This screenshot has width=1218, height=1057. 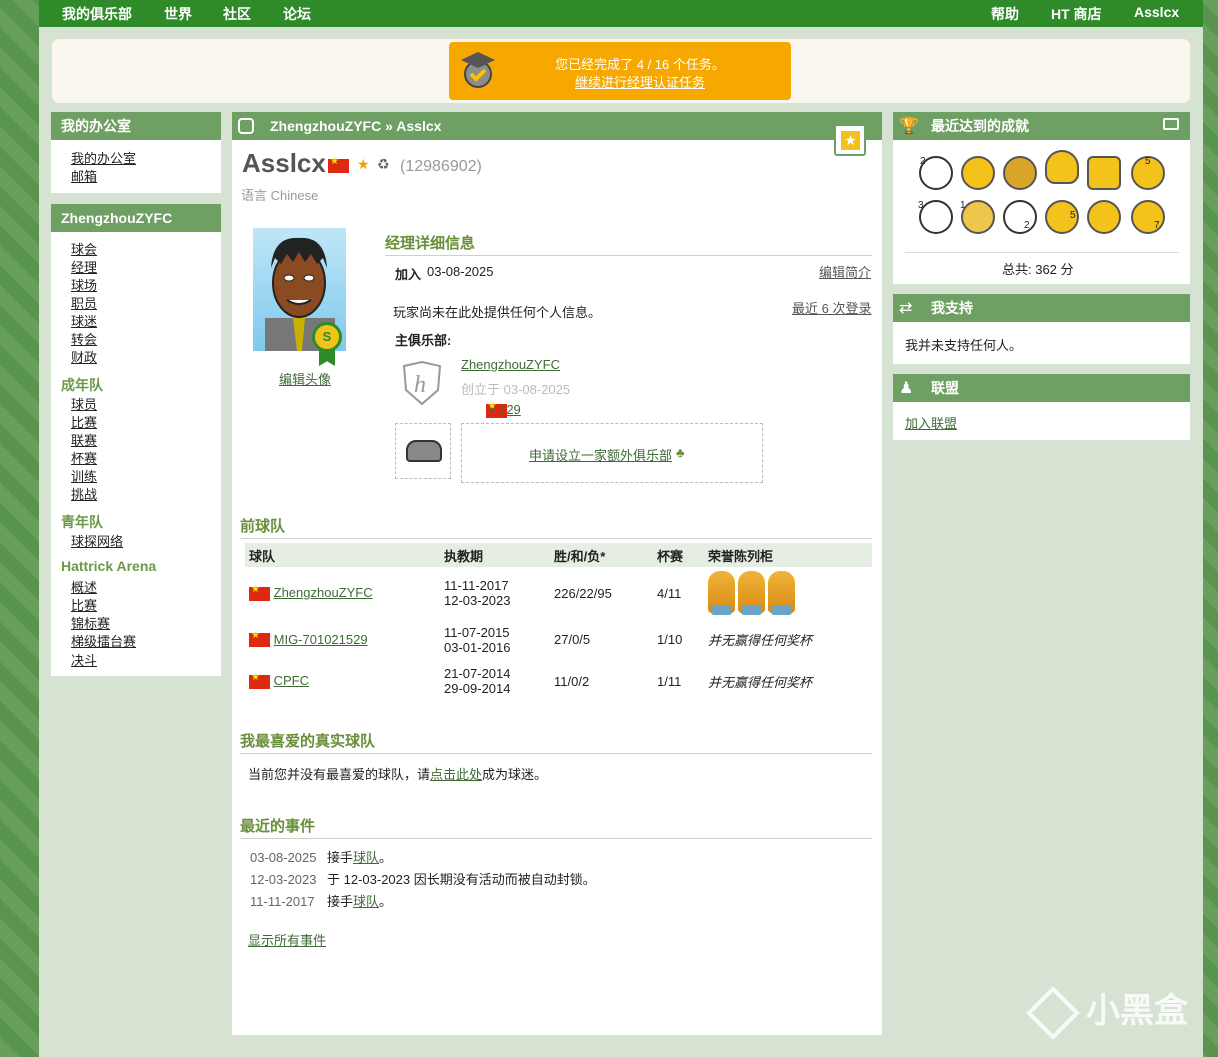 What do you see at coordinates (84, 302) in the screenshot?
I see `nav-staff: 职员` at bounding box center [84, 302].